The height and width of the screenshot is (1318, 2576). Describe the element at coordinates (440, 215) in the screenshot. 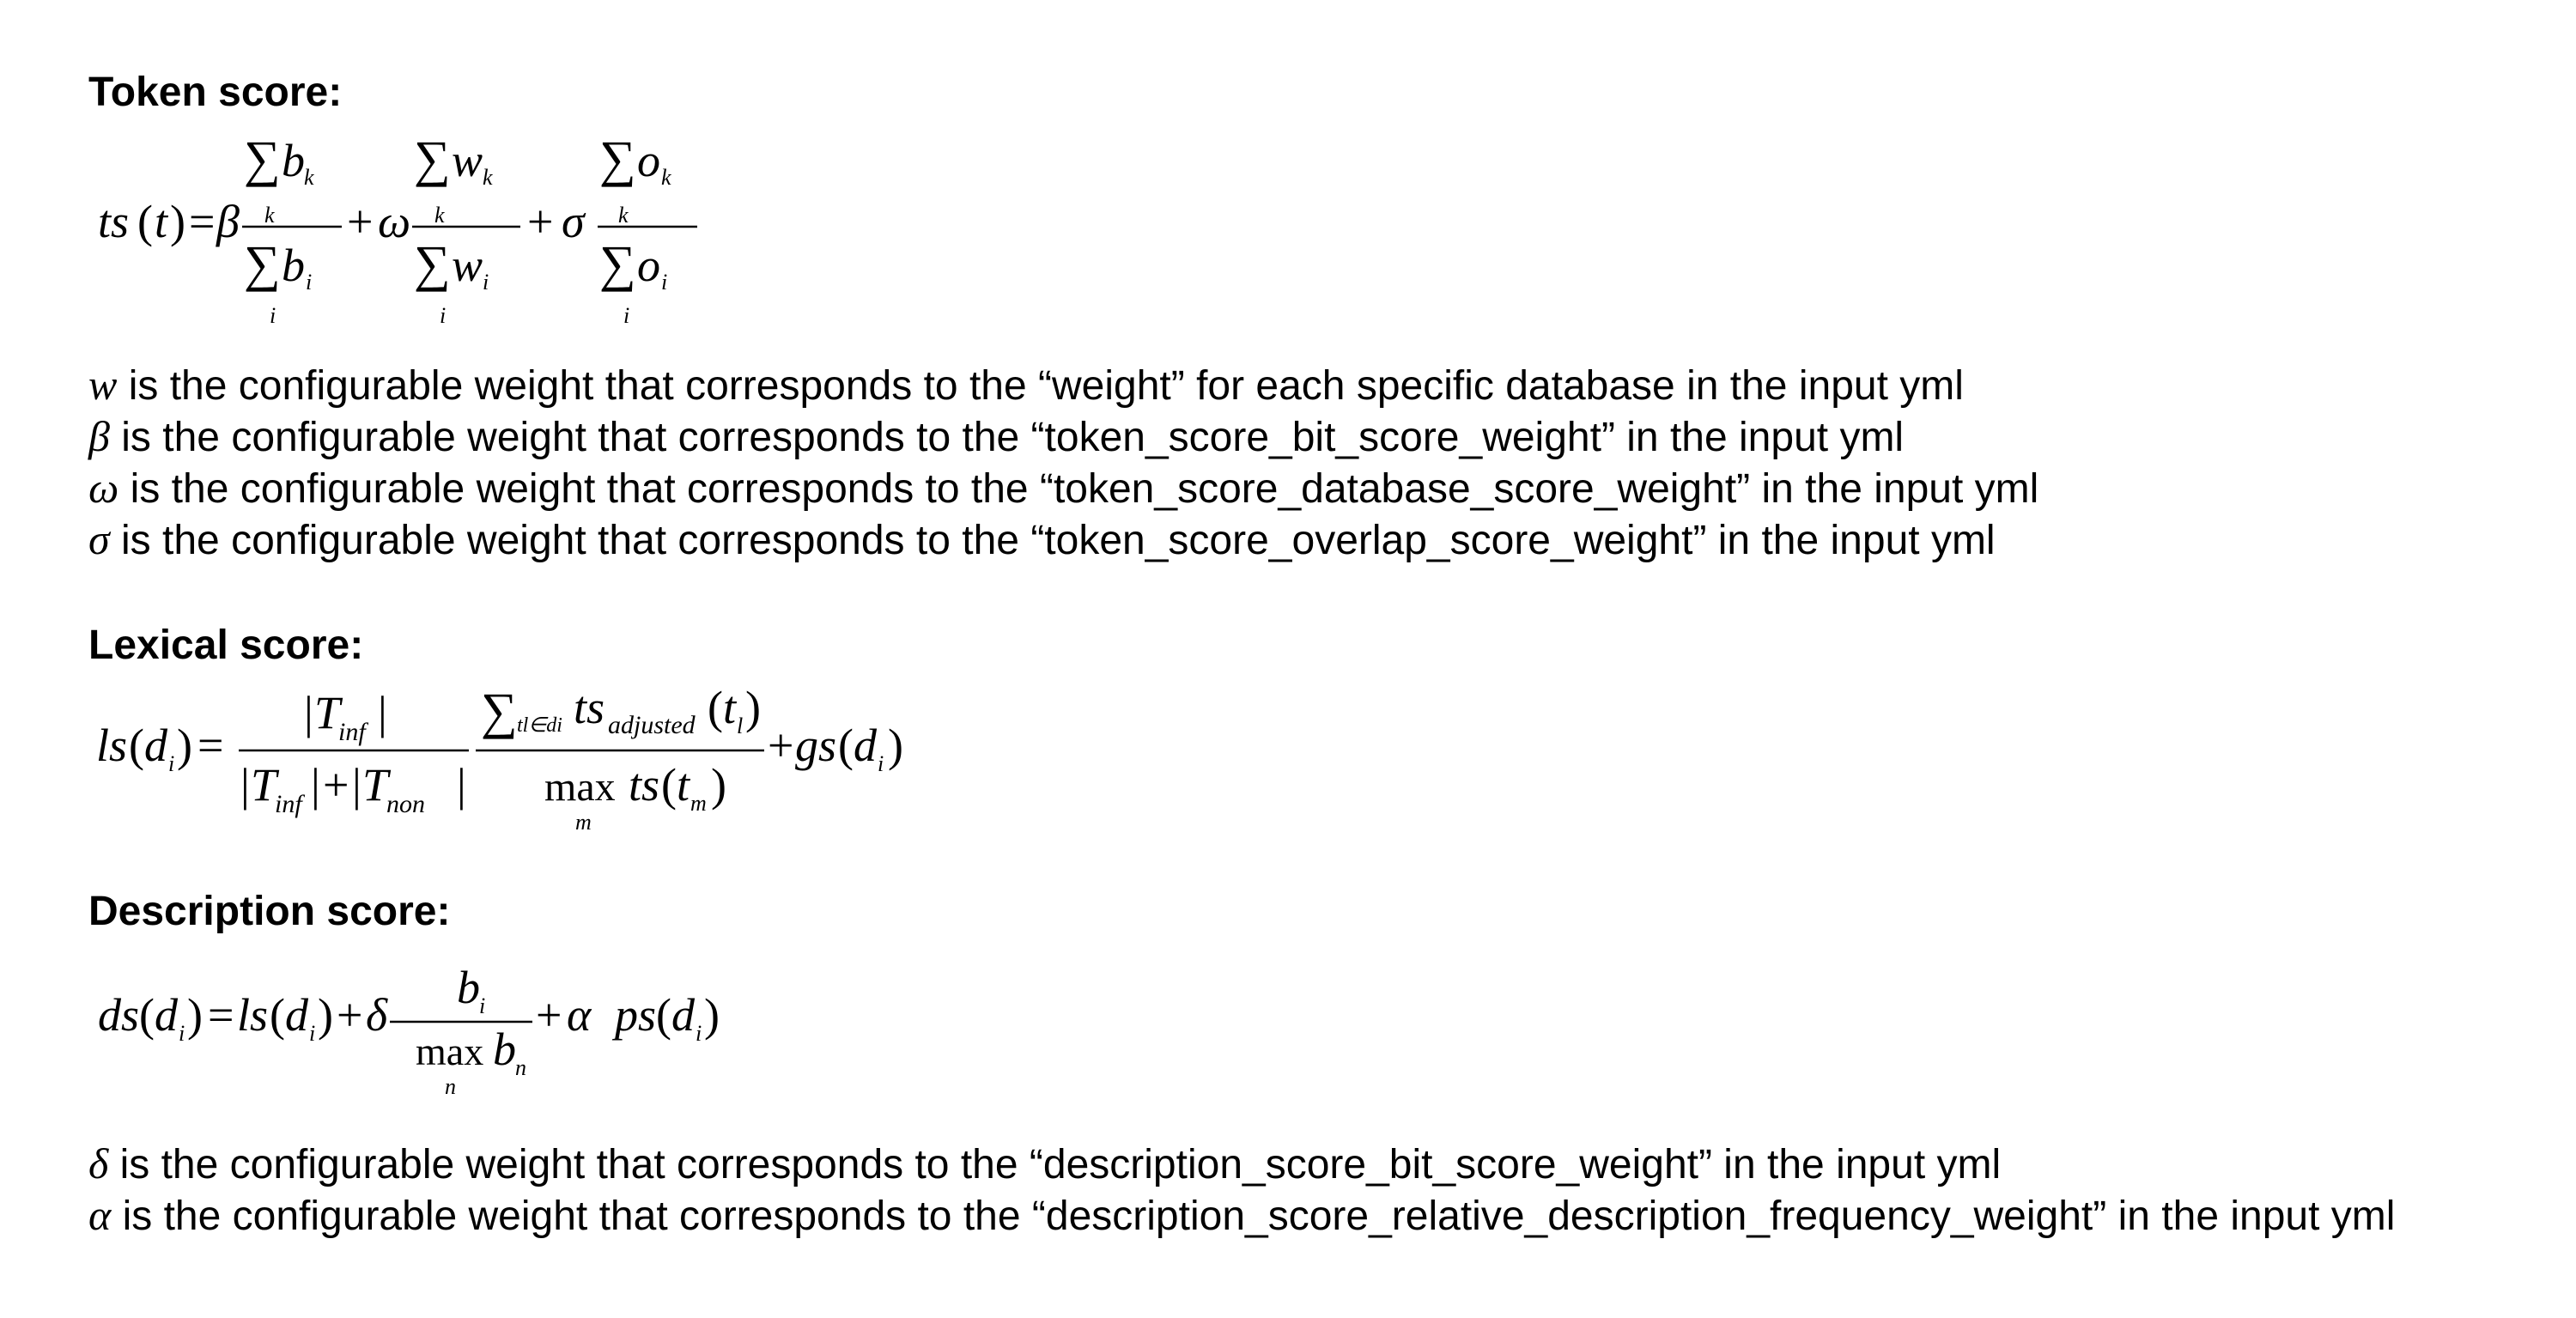

I see `token-num2-limit: k` at that location.